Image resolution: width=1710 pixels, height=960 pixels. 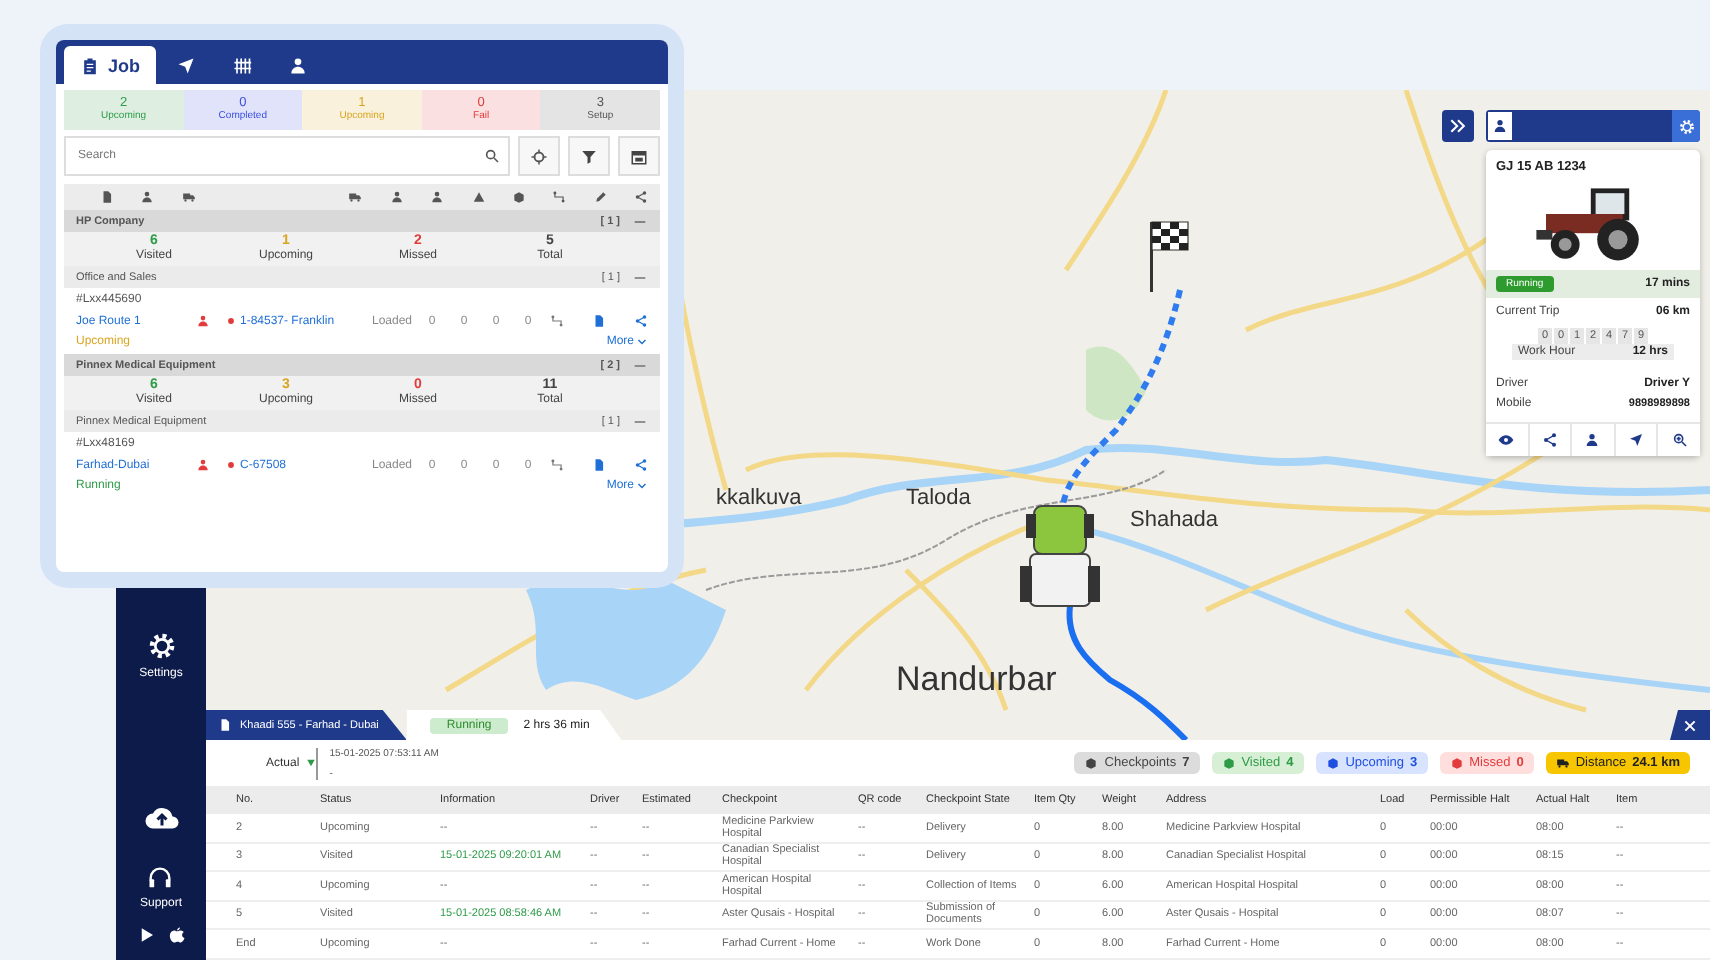 I want to click on view-button, so click(x=1508, y=440).